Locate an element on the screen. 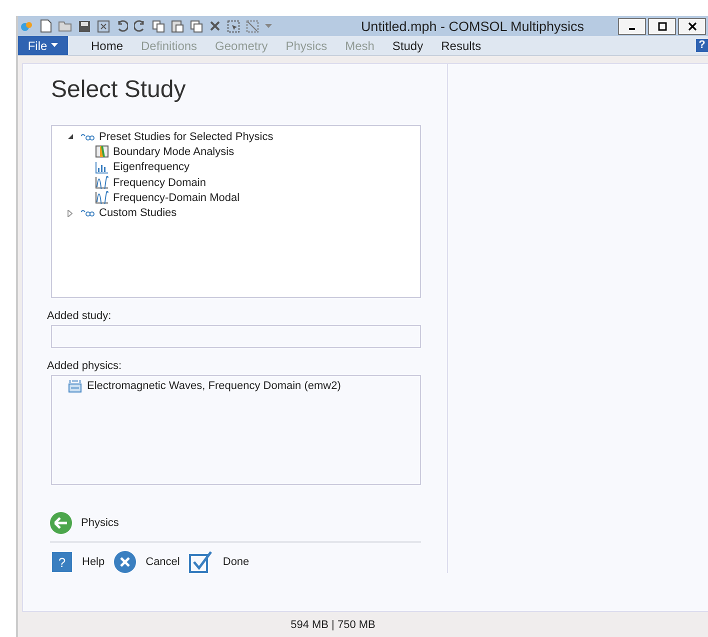  tree-item: Eigenfrequency is located at coordinates (151, 167).